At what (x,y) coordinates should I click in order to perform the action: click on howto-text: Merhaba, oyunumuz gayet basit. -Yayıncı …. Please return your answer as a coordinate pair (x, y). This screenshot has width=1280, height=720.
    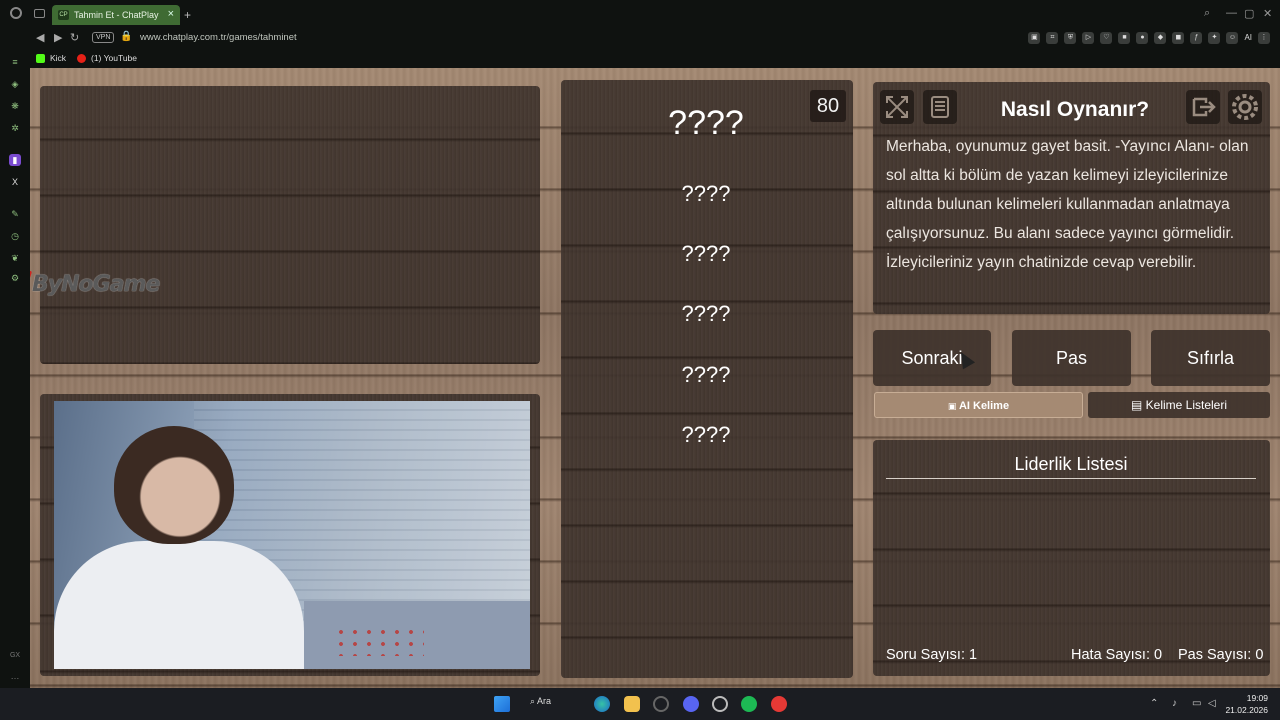
    Looking at the image, I should click on (1067, 204).